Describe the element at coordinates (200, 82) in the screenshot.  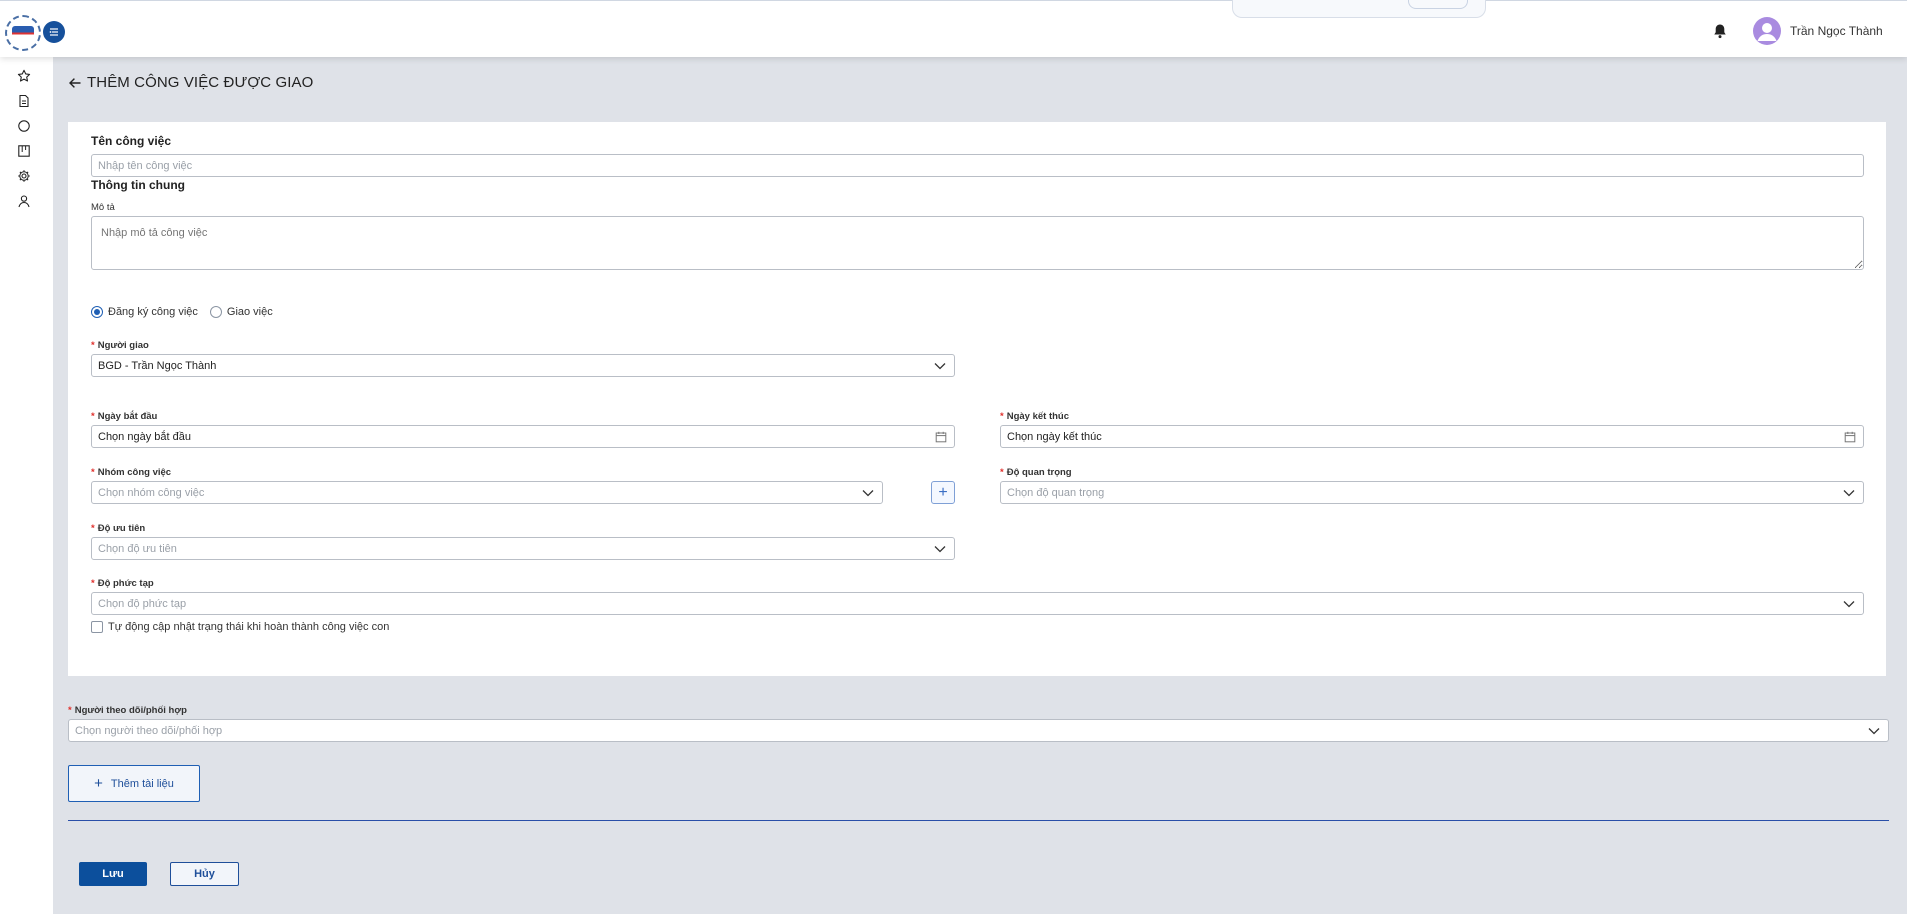
I see `page-title-text: THÊM CÔNG VIỆC ĐƯỢC GIAO` at that location.